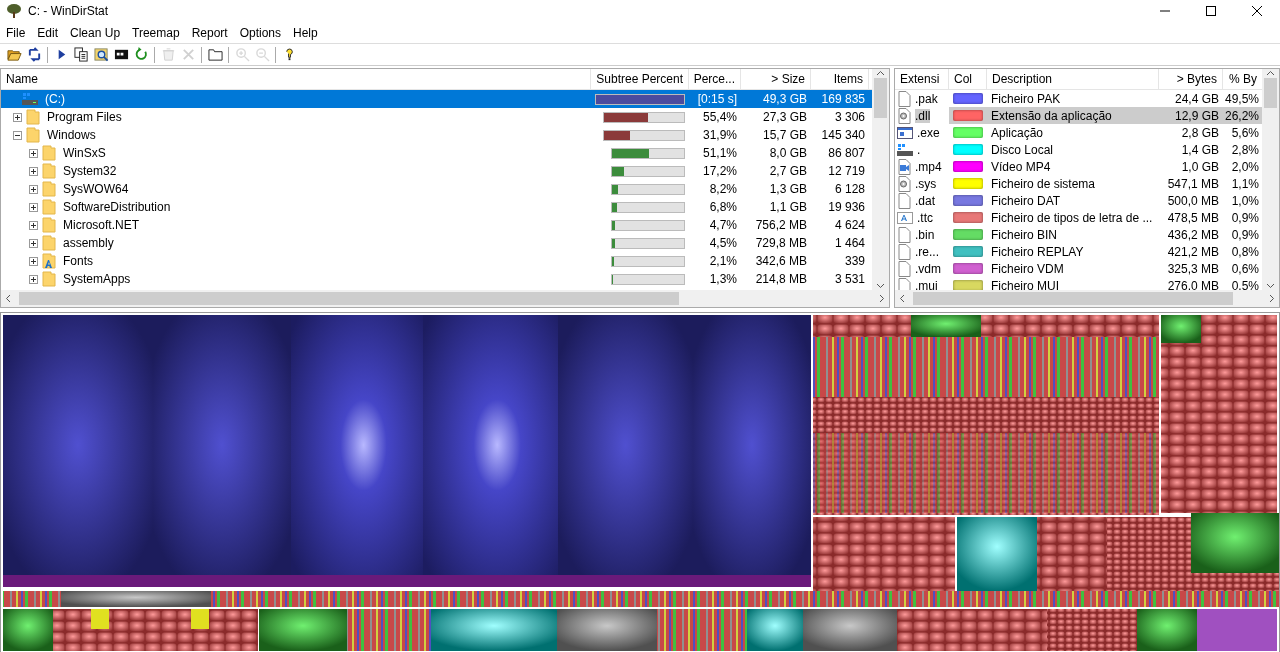  I want to click on column-header: > Size, so click(776, 79).